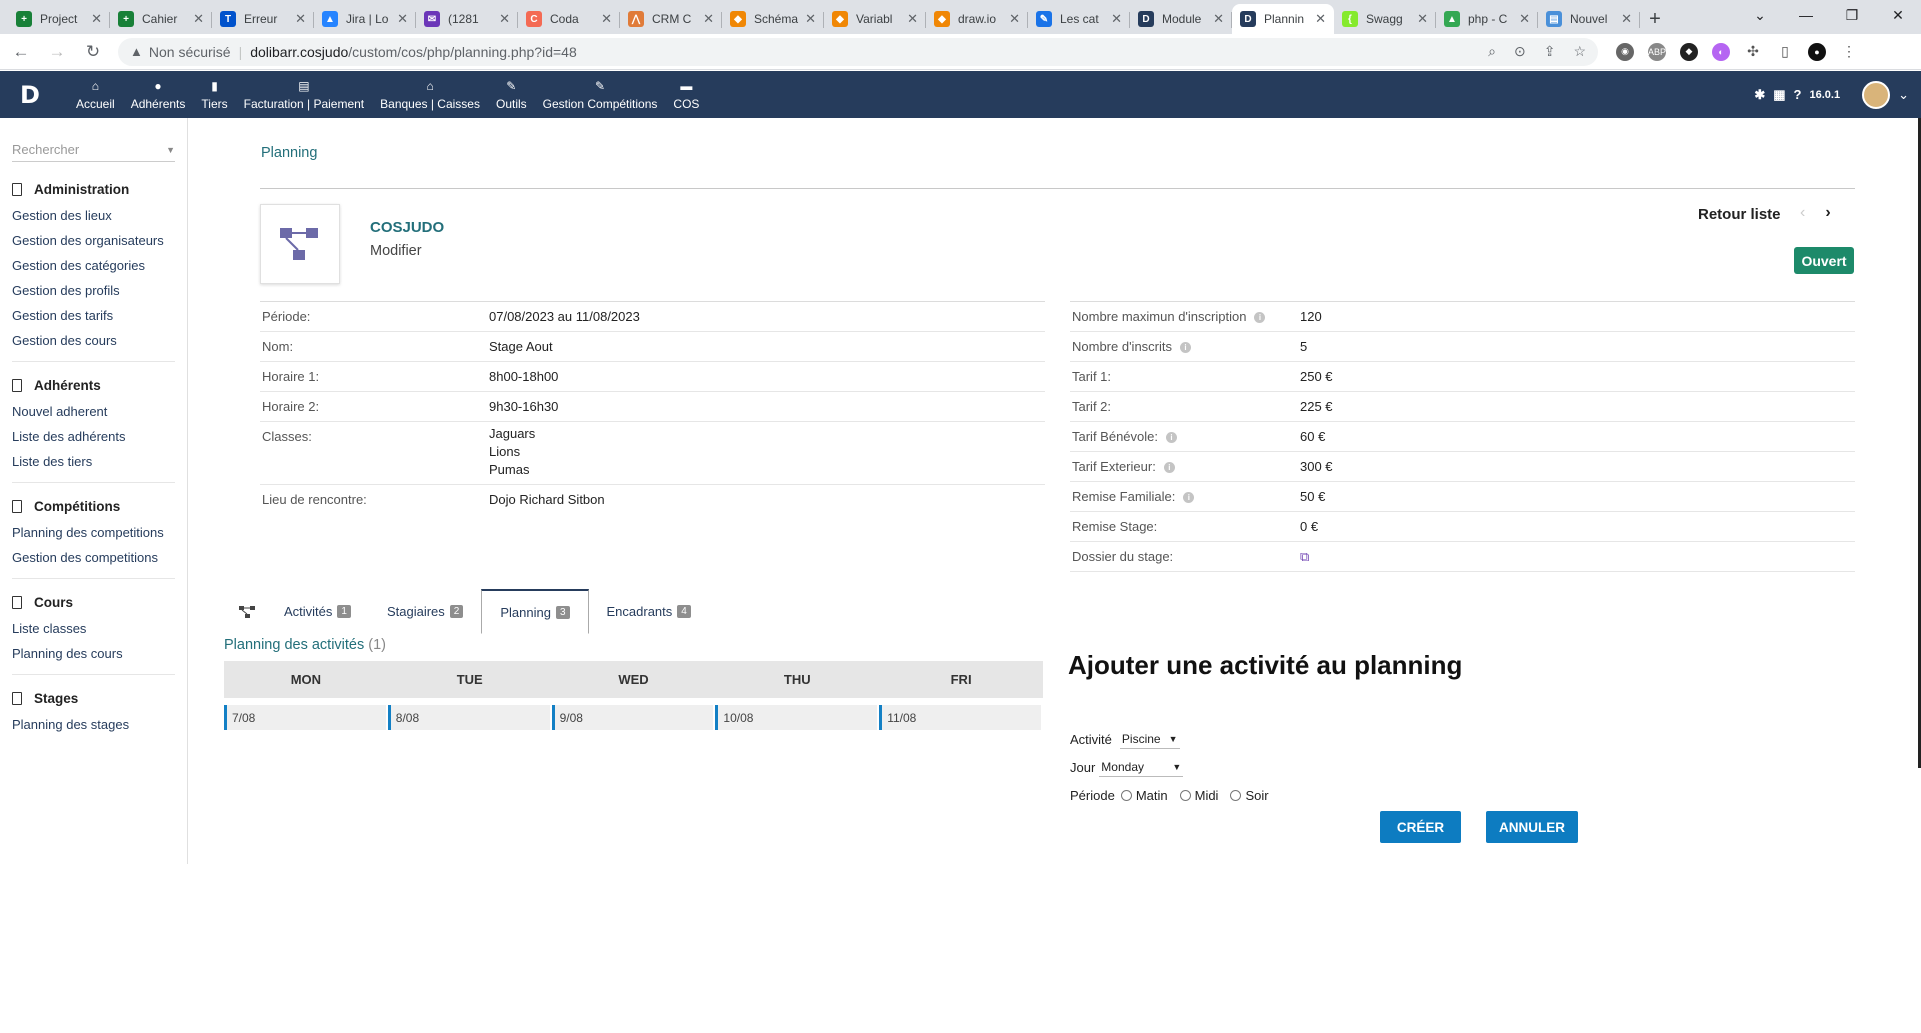 This screenshot has height=1033, width=1921. Describe the element at coordinates (93, 653) in the screenshot. I see `sidebar-item: Planning des cours` at that location.